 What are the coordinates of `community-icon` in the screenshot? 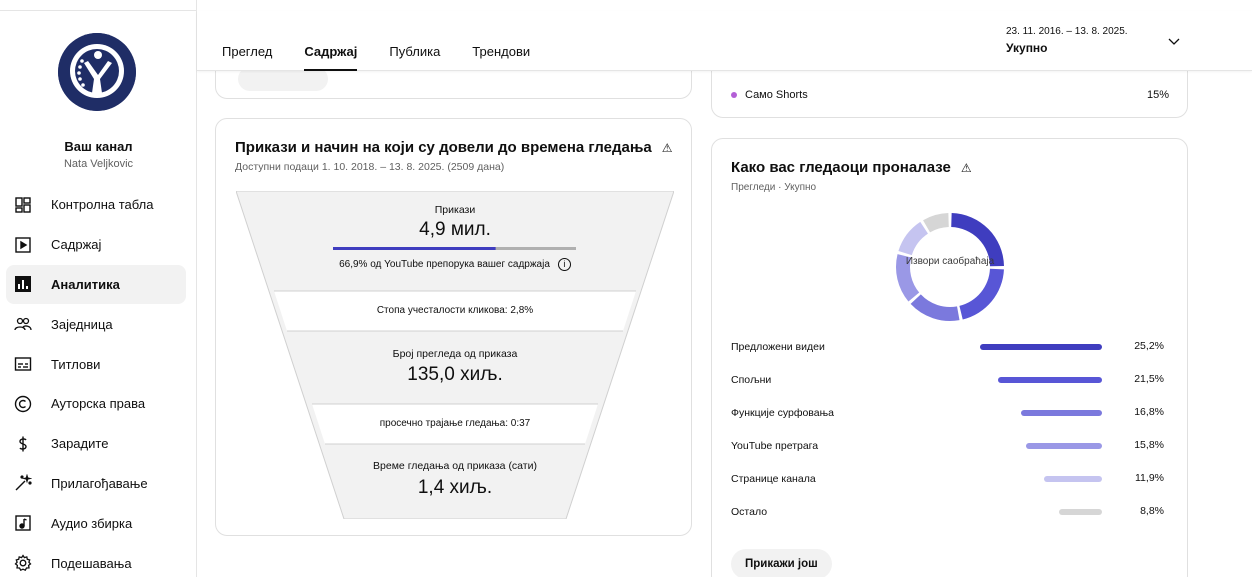 It's located at (23, 324).